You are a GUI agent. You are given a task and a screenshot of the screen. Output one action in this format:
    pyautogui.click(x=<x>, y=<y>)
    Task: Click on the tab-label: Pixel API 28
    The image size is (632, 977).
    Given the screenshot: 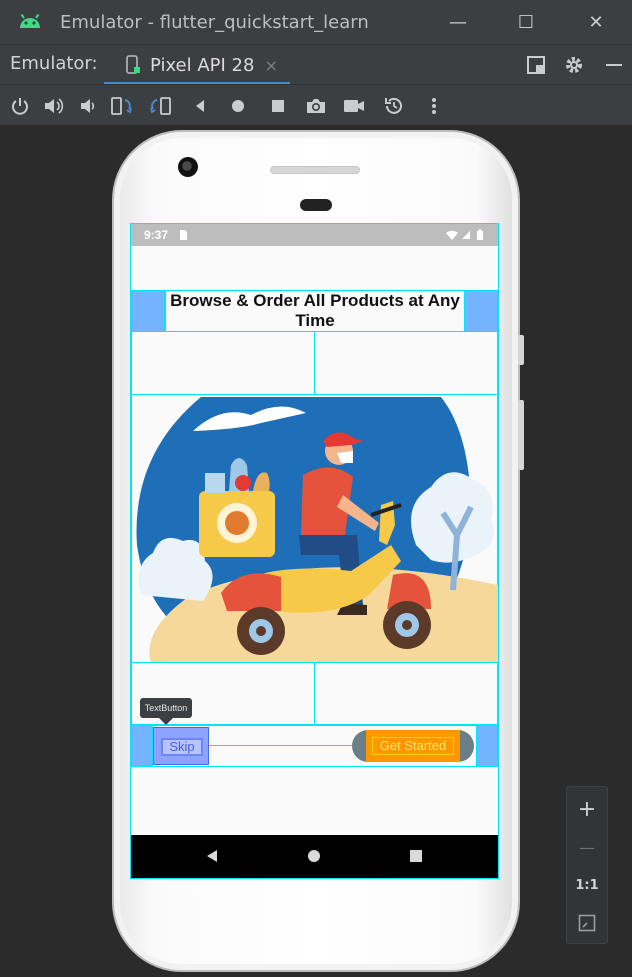 What is the action you would take?
    pyautogui.click(x=202, y=65)
    